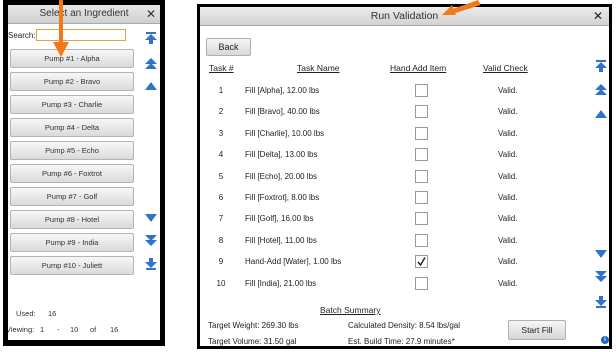  Describe the element at coordinates (42, 329) in the screenshot. I see `viewing-from: 1` at that location.